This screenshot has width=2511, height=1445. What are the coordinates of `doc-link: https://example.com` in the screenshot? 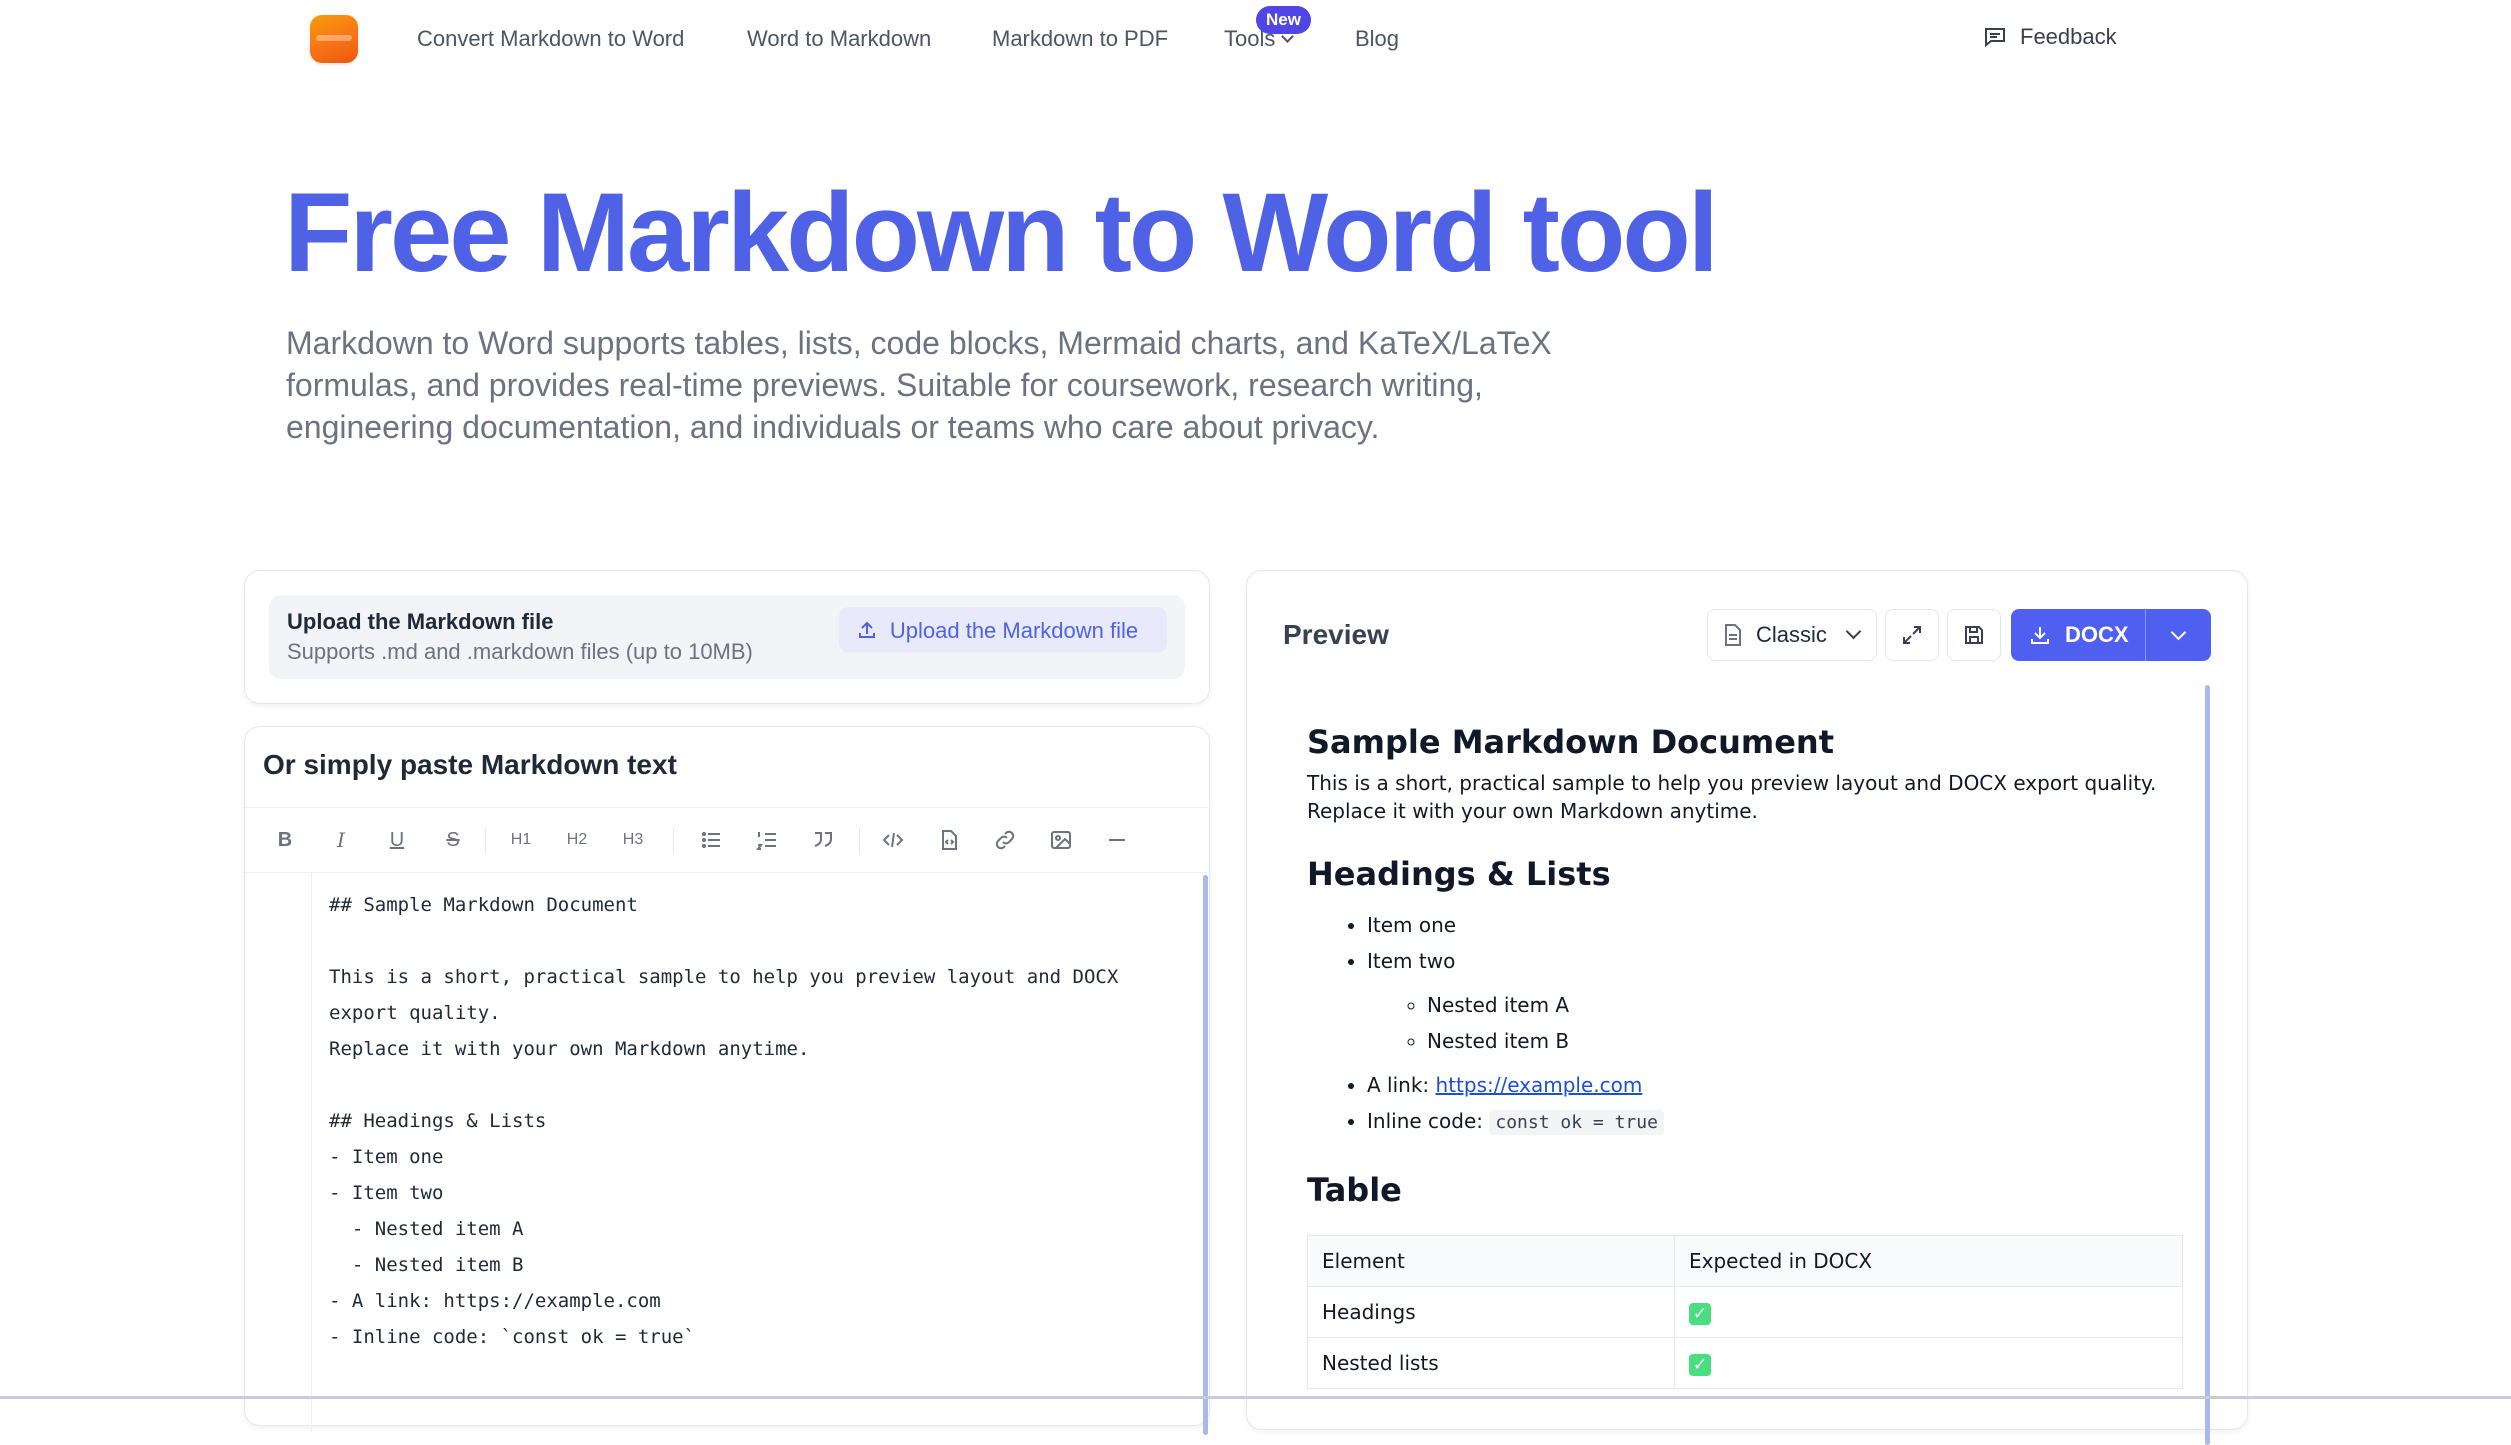 It's located at (1539, 1085).